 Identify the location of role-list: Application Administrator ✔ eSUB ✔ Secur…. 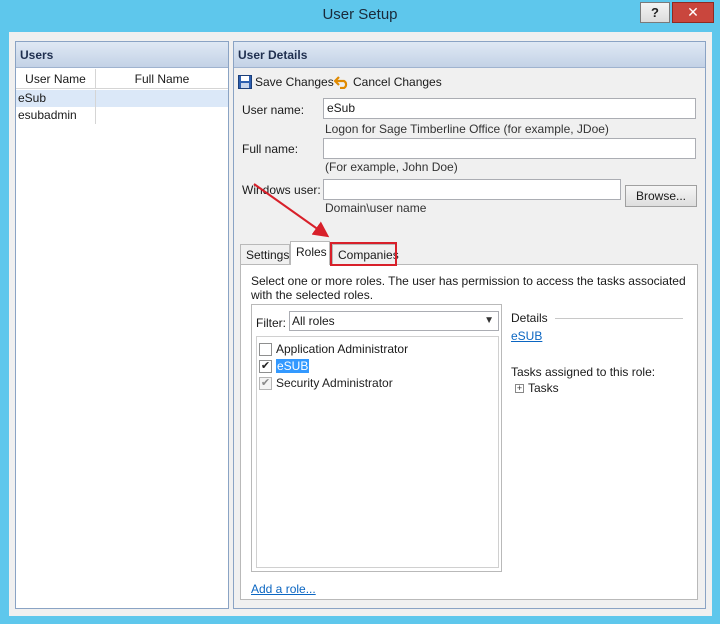
(377, 452).